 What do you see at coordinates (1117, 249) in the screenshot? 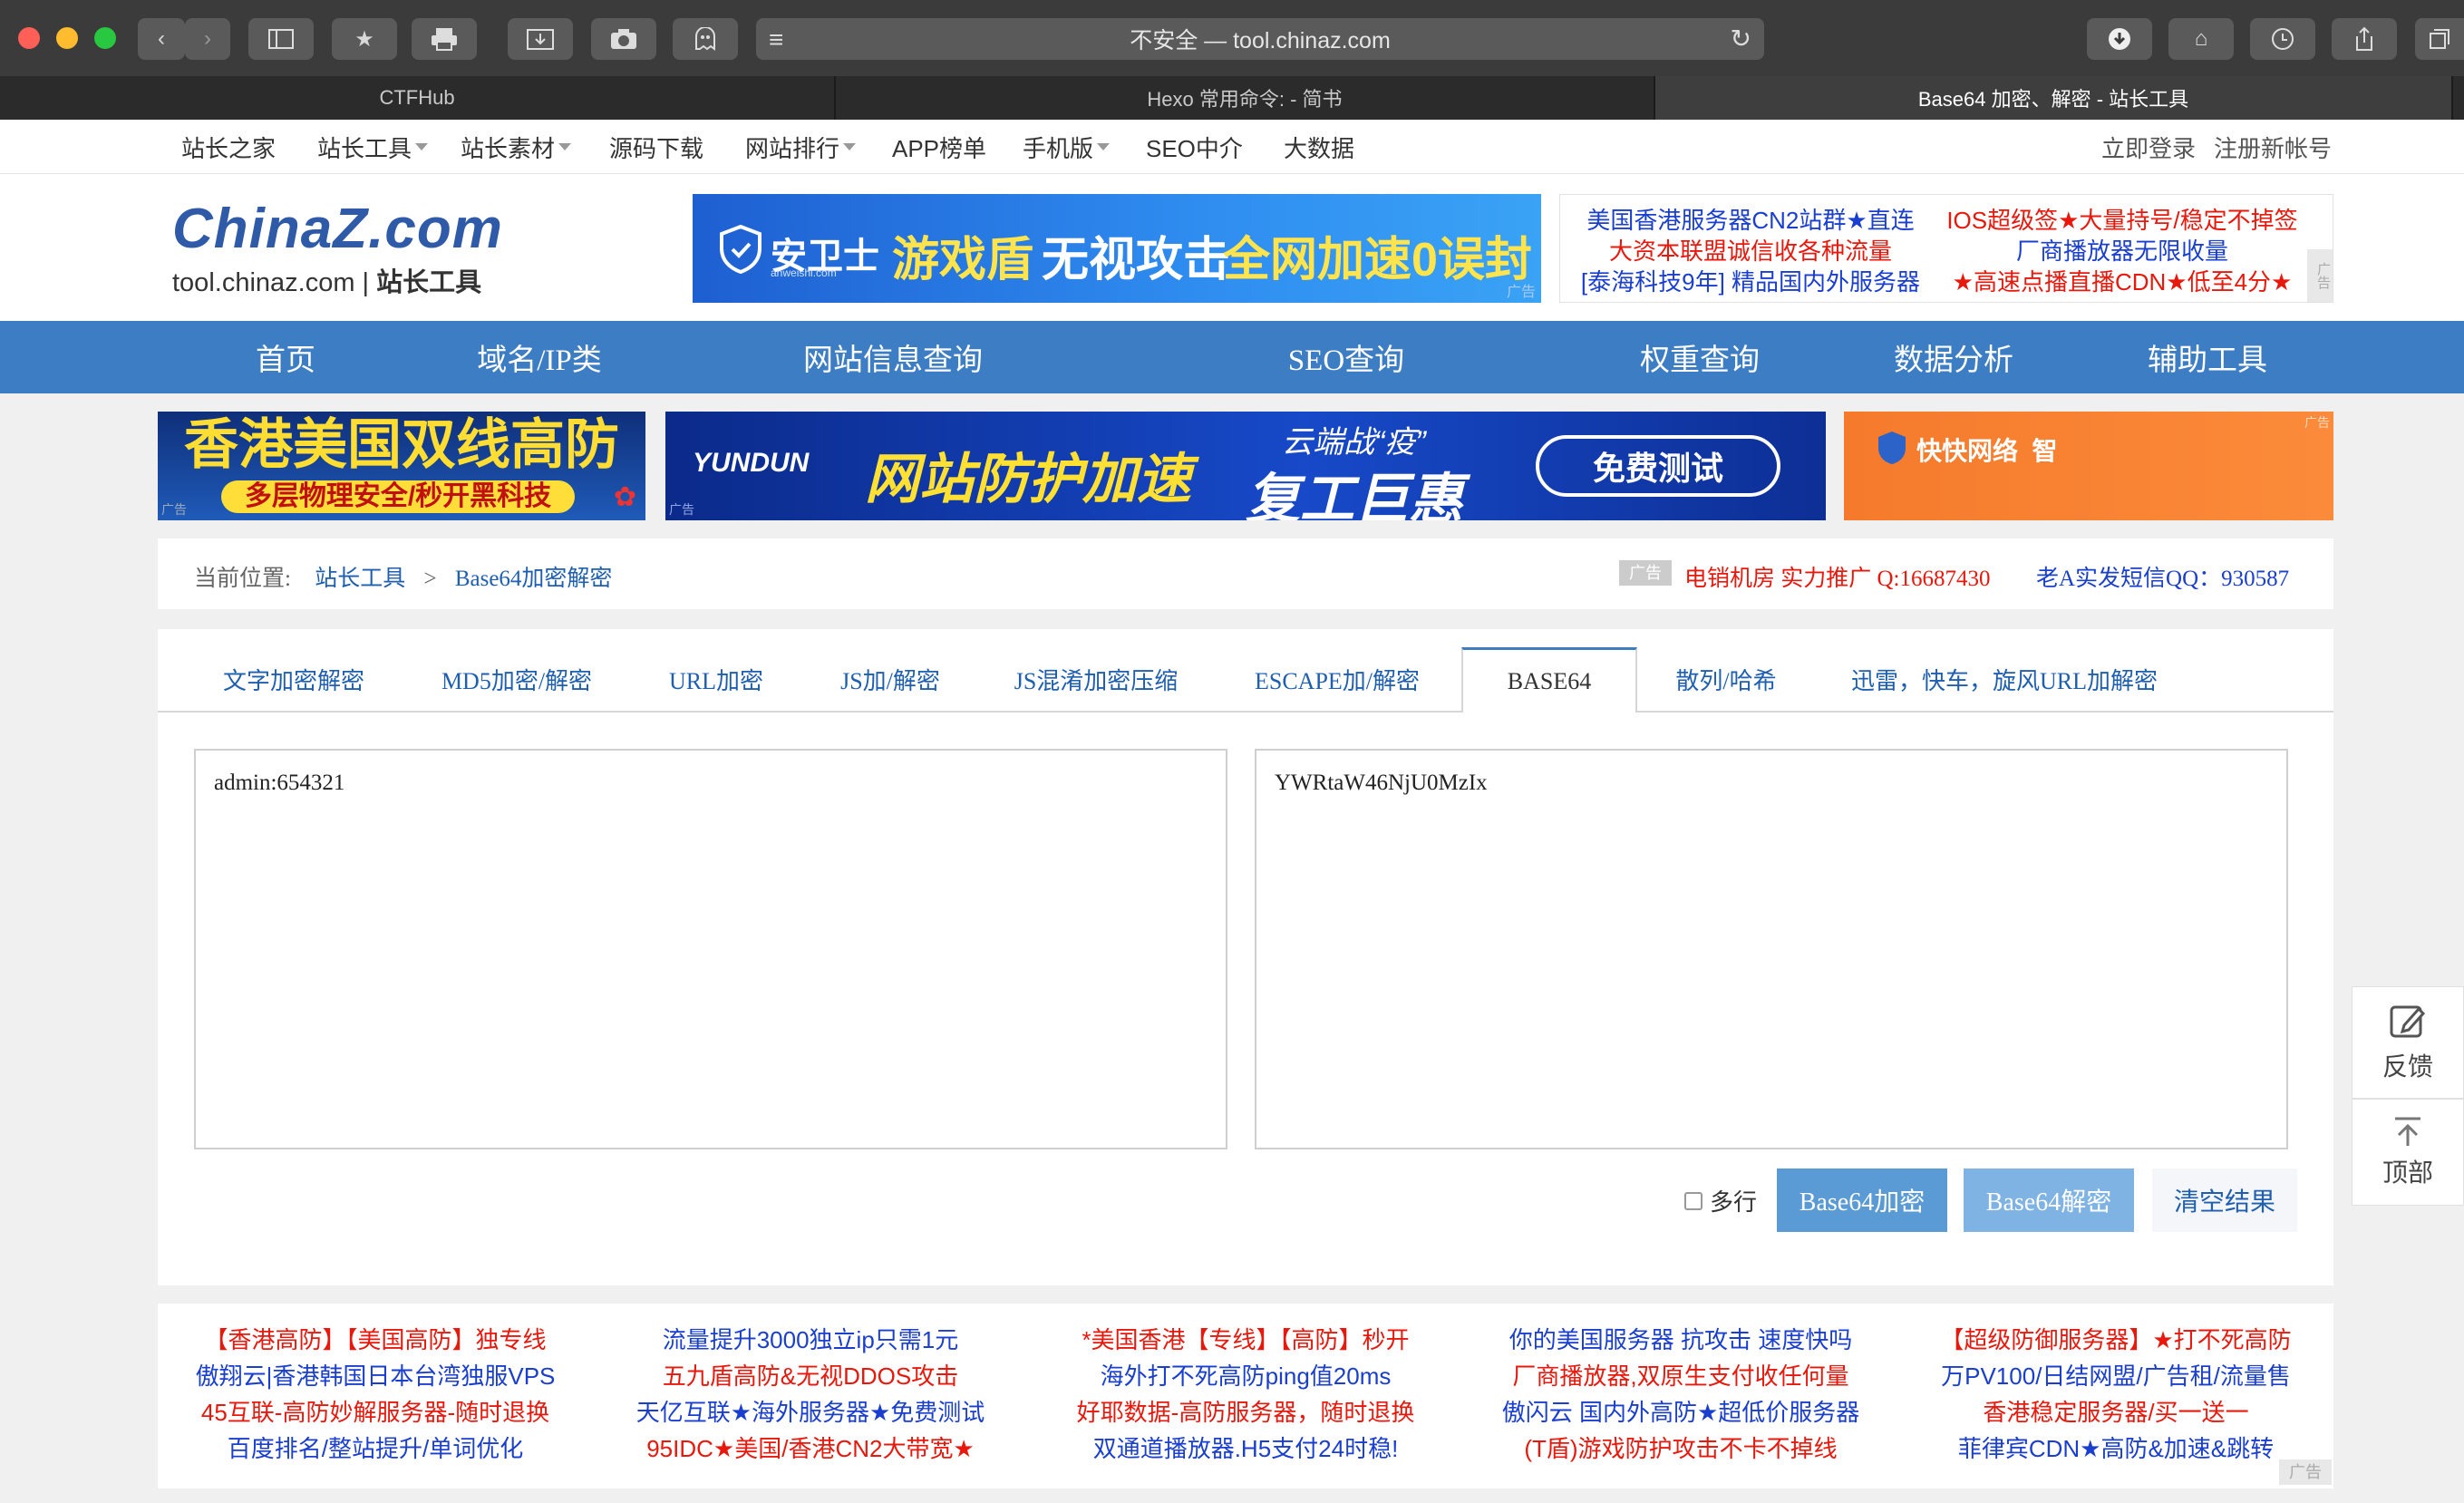
I see `header-ad-banner: 安卫士 anweishi.com 游戏盾 无视攻击 全网加速0误封 广告` at bounding box center [1117, 249].